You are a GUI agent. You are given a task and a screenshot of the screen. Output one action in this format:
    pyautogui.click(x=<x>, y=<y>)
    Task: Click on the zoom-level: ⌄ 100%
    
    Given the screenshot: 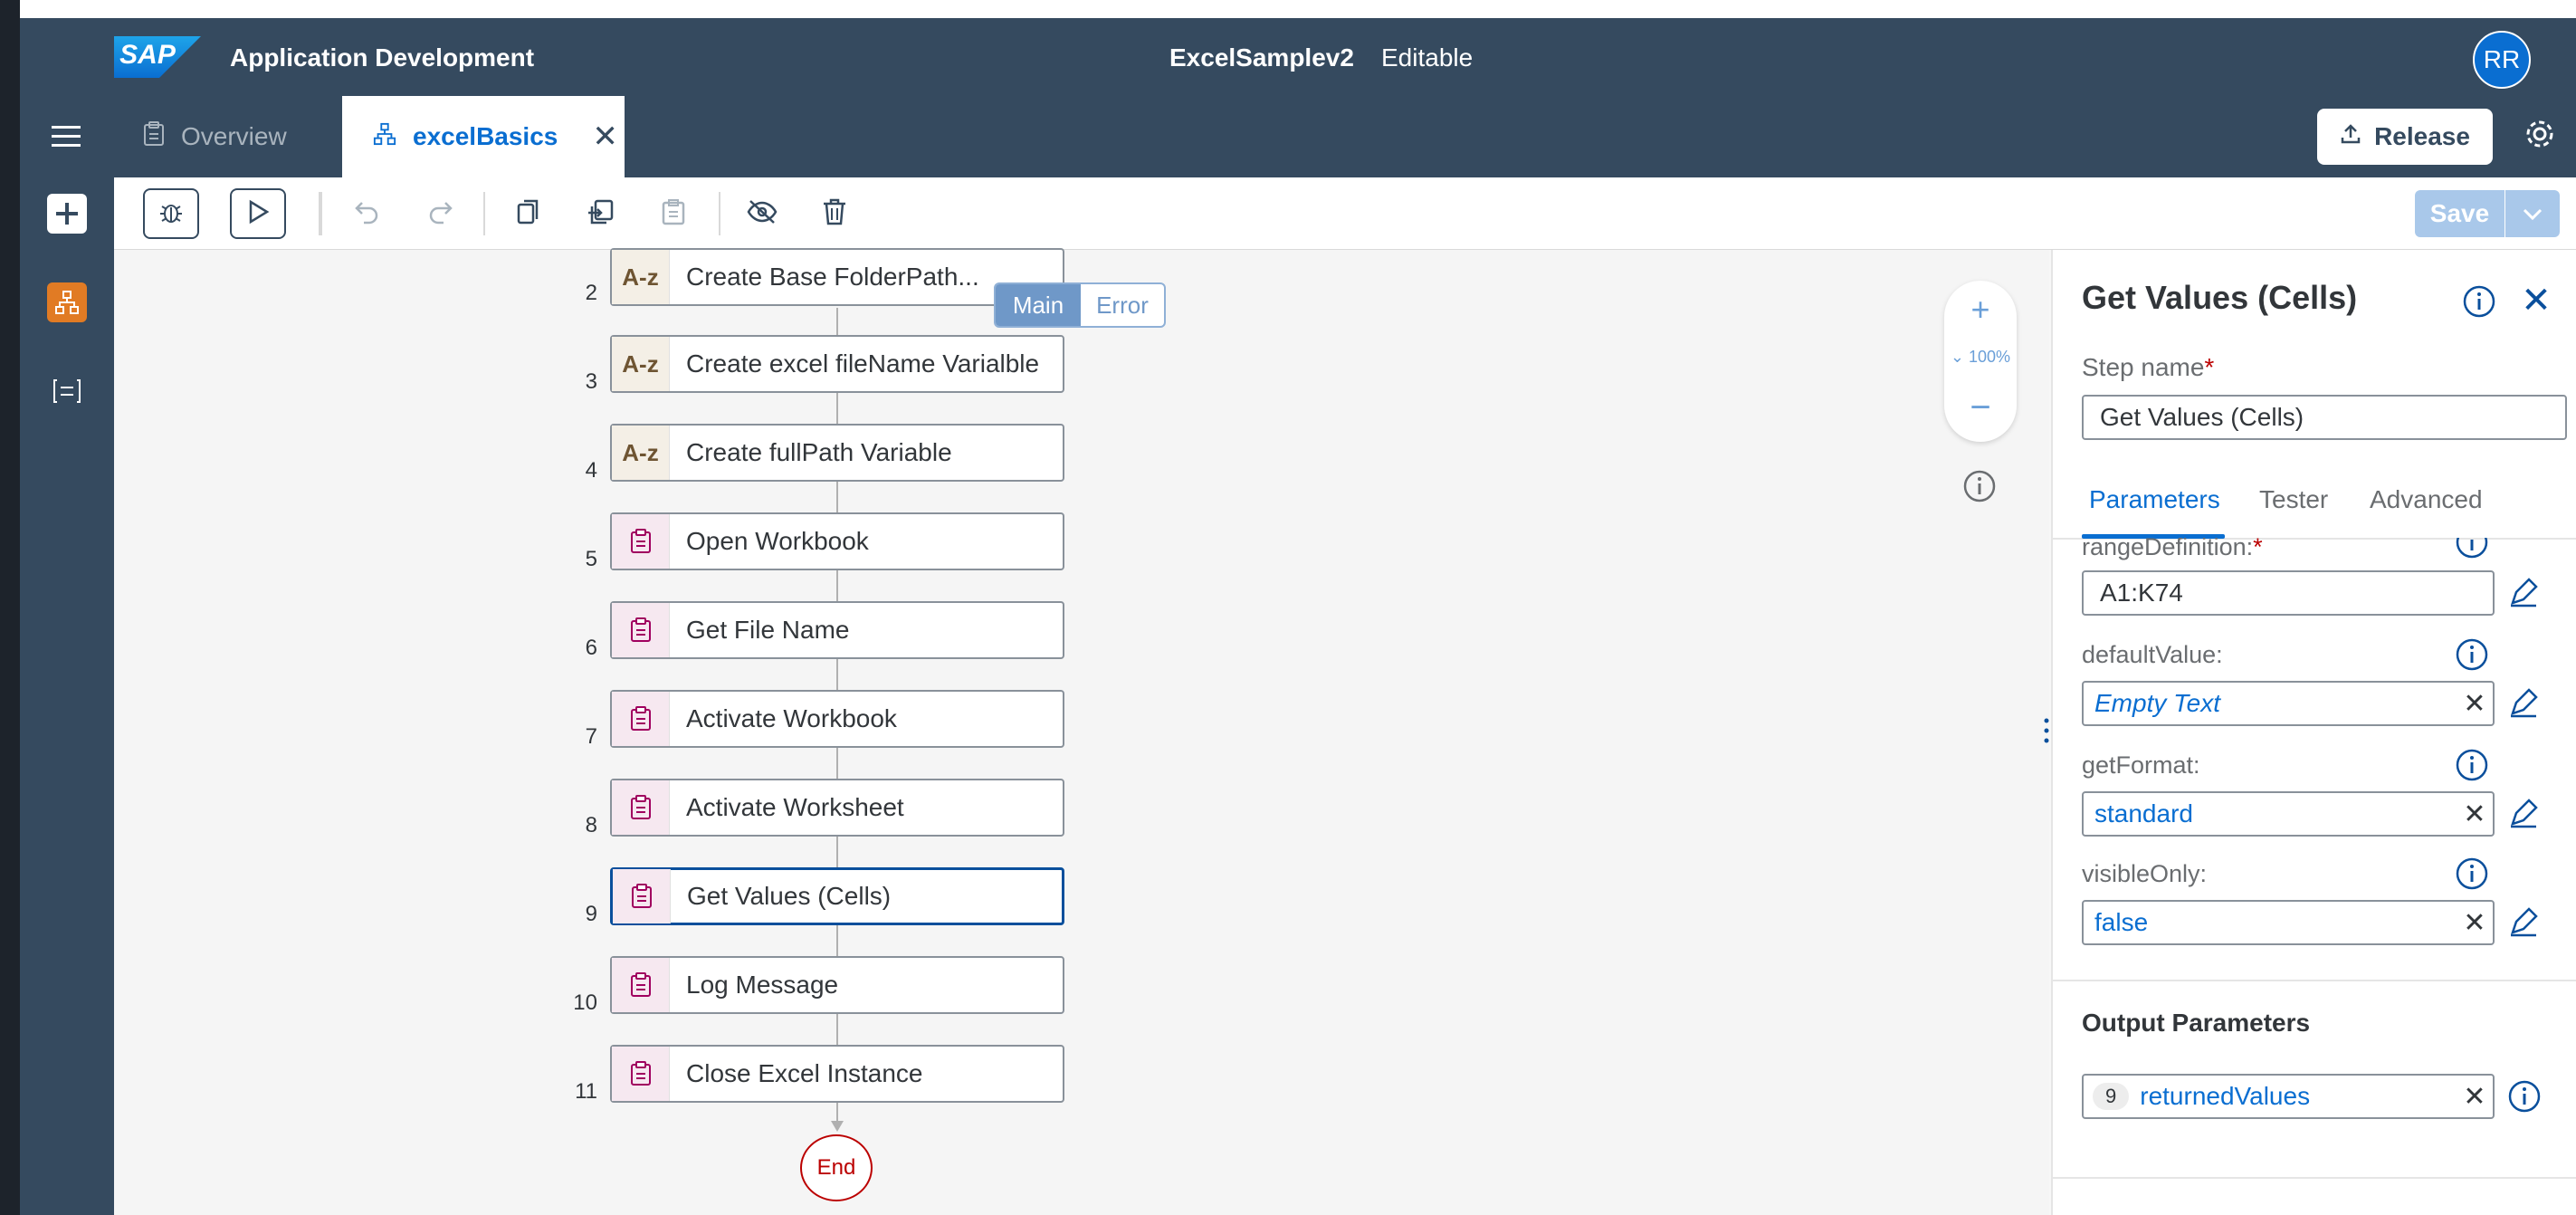 What is the action you would take?
    pyautogui.click(x=1981, y=357)
    